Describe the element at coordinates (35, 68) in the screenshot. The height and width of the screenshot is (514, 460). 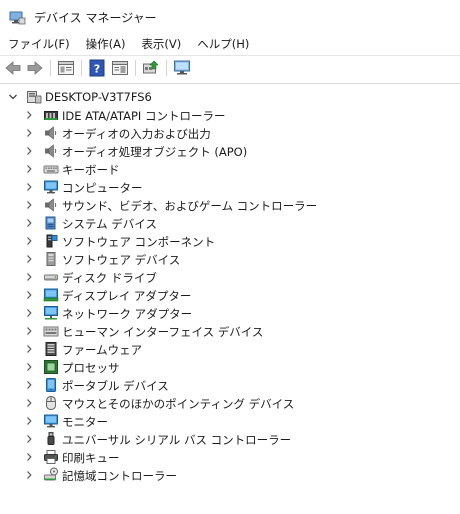
I see `forward-arrow-icon` at that location.